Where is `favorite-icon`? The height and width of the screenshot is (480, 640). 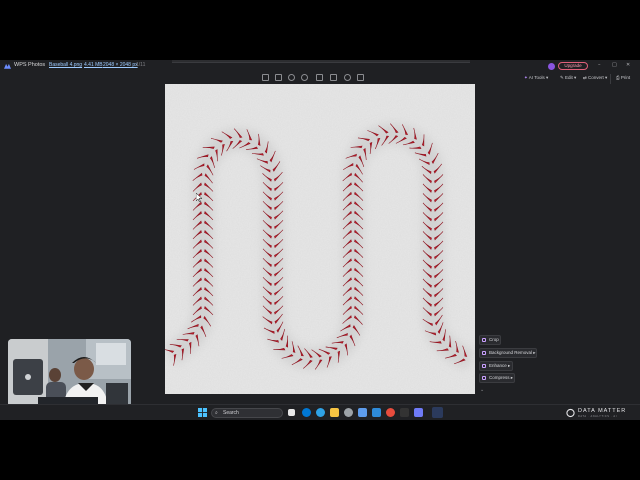 favorite-icon is located at coordinates (347, 77).